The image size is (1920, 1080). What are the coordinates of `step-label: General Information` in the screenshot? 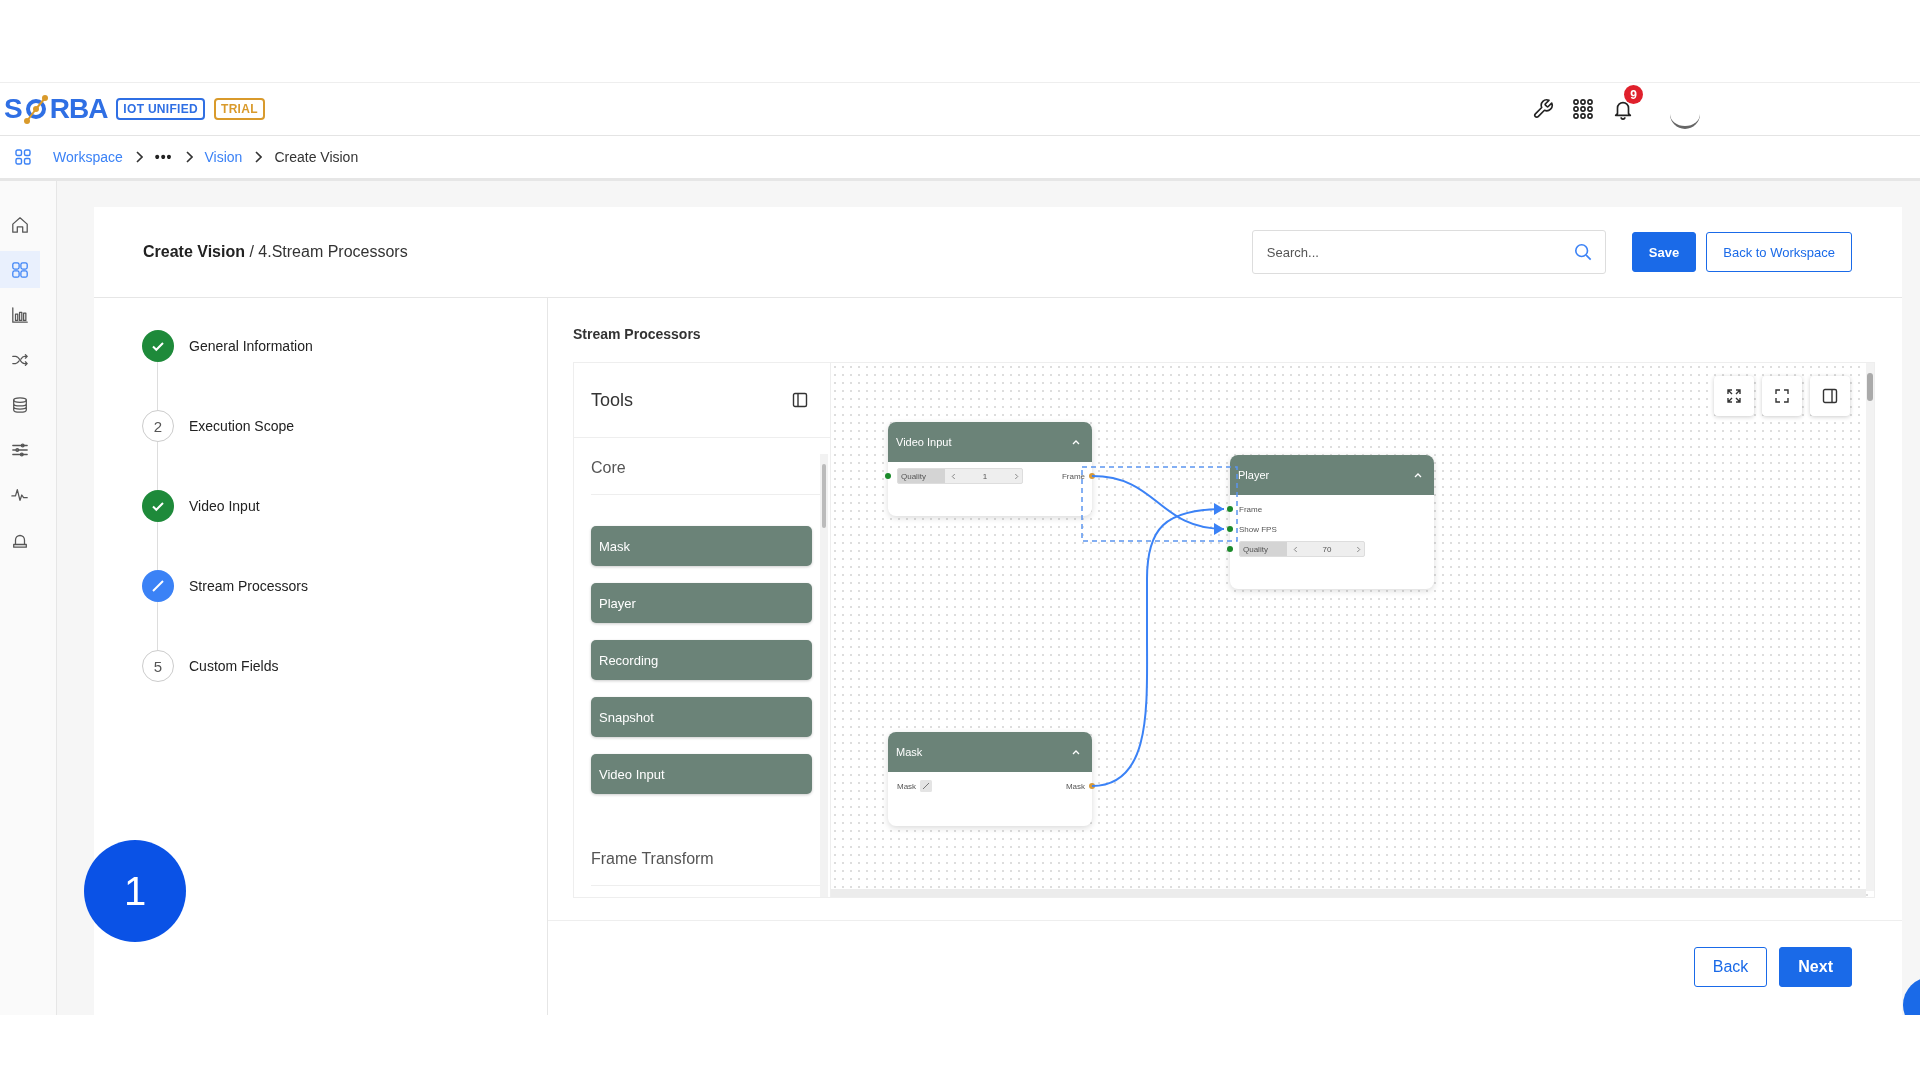 It's located at (251, 346).